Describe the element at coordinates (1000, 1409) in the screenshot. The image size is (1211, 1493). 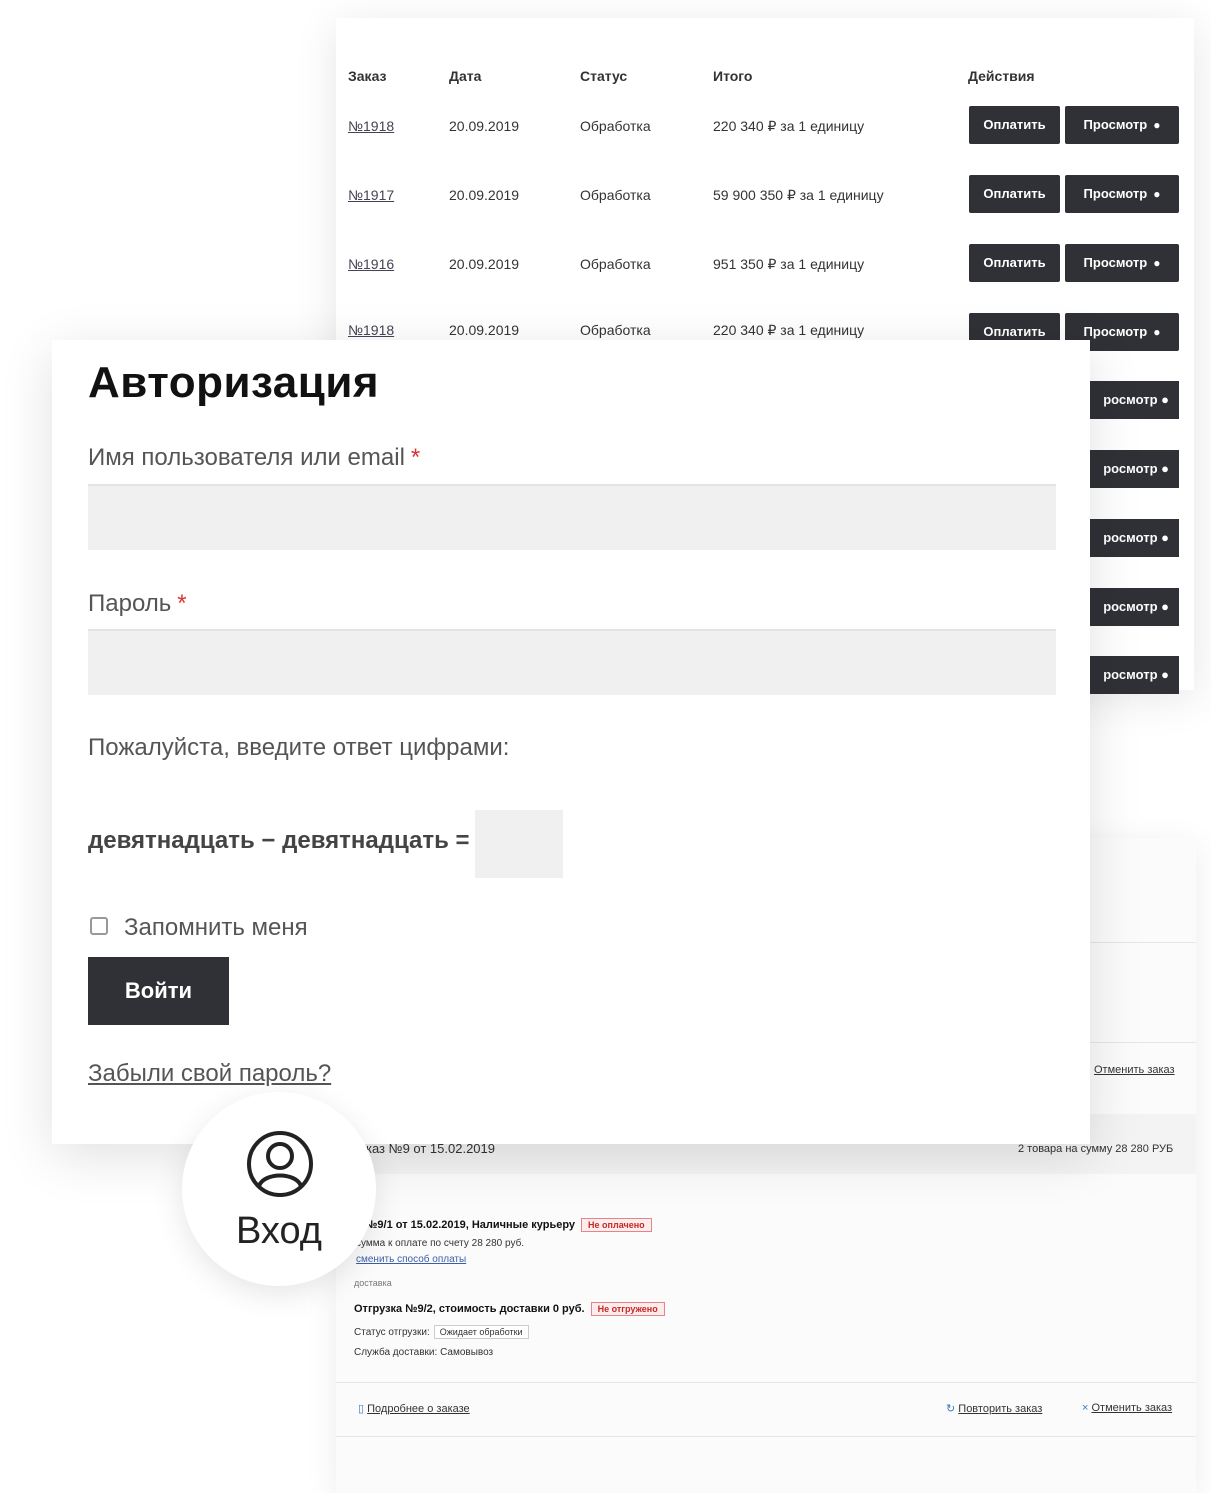
I see `repeat-order-link: Повторить заказ` at that location.